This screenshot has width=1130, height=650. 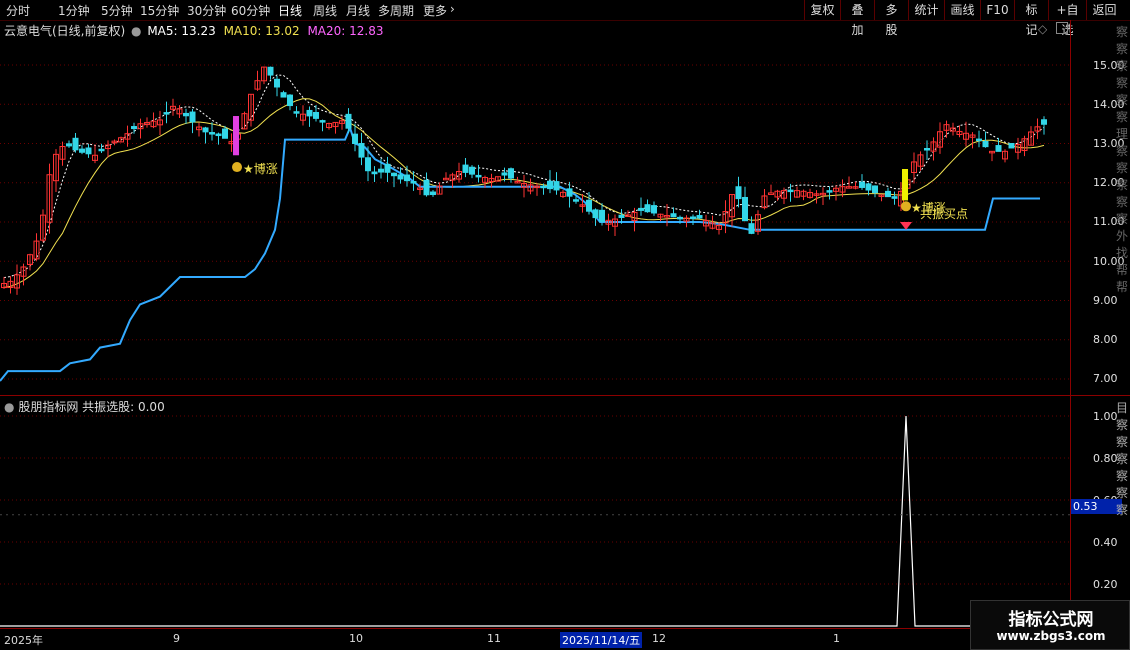 What do you see at coordinates (997, 10) in the screenshot?
I see `f10-button: F10` at bounding box center [997, 10].